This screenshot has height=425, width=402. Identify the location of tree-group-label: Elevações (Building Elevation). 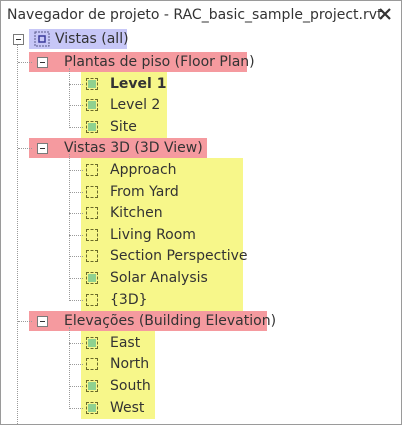
(170, 321).